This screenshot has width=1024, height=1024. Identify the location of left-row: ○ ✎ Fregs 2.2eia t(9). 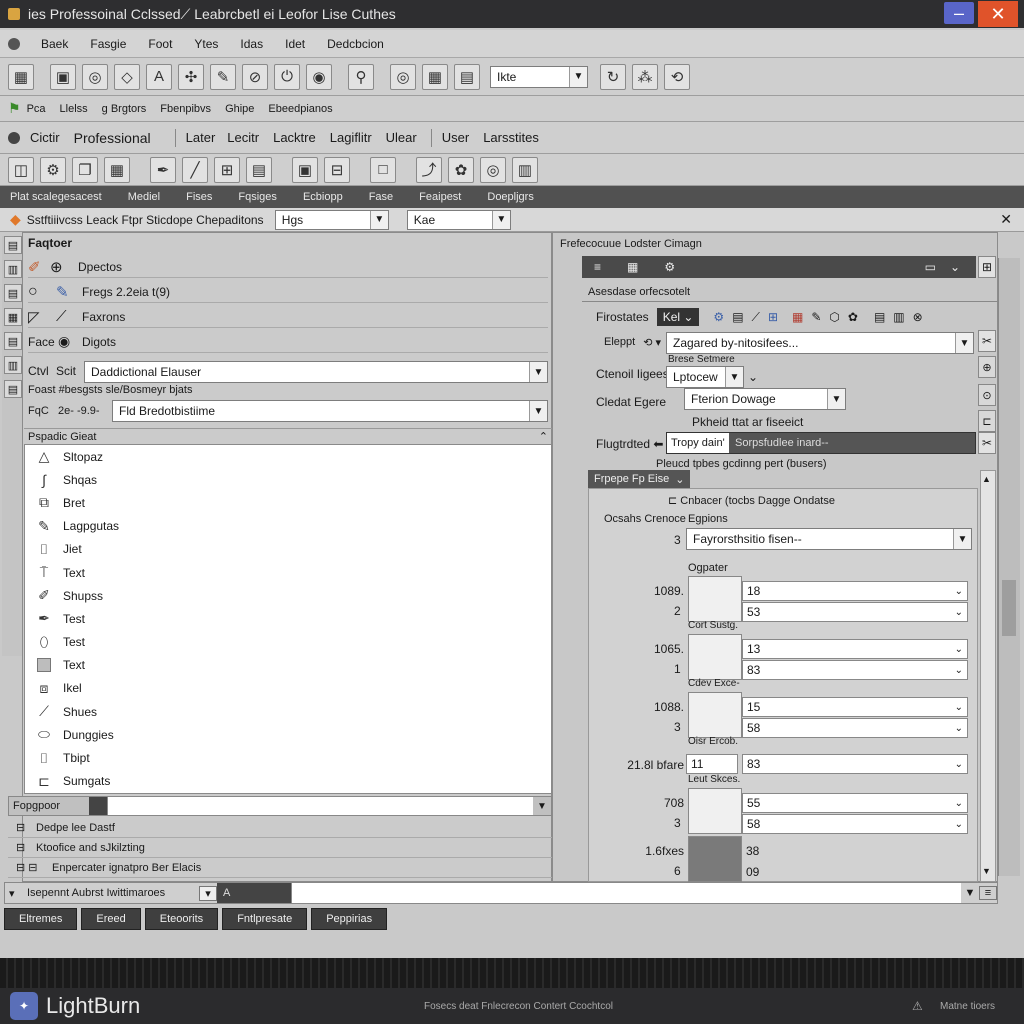
(288, 292).